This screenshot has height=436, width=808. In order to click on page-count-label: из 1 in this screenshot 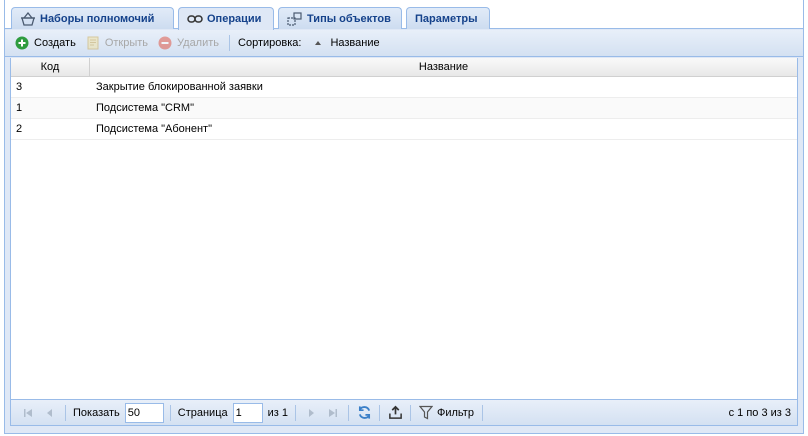, I will do `click(277, 412)`.